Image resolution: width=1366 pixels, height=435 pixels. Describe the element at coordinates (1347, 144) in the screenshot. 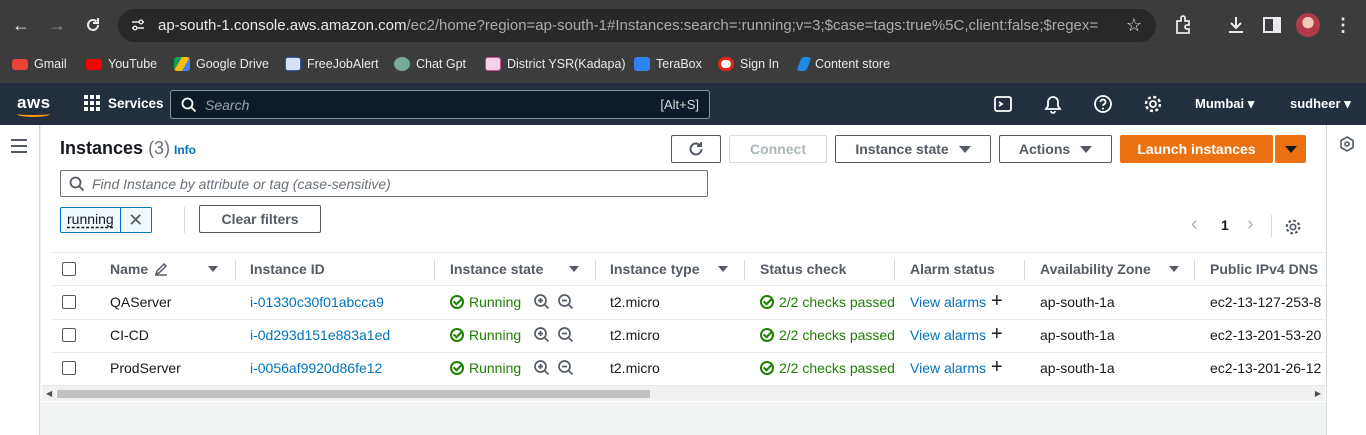

I see `info-hexagon-icon` at that location.